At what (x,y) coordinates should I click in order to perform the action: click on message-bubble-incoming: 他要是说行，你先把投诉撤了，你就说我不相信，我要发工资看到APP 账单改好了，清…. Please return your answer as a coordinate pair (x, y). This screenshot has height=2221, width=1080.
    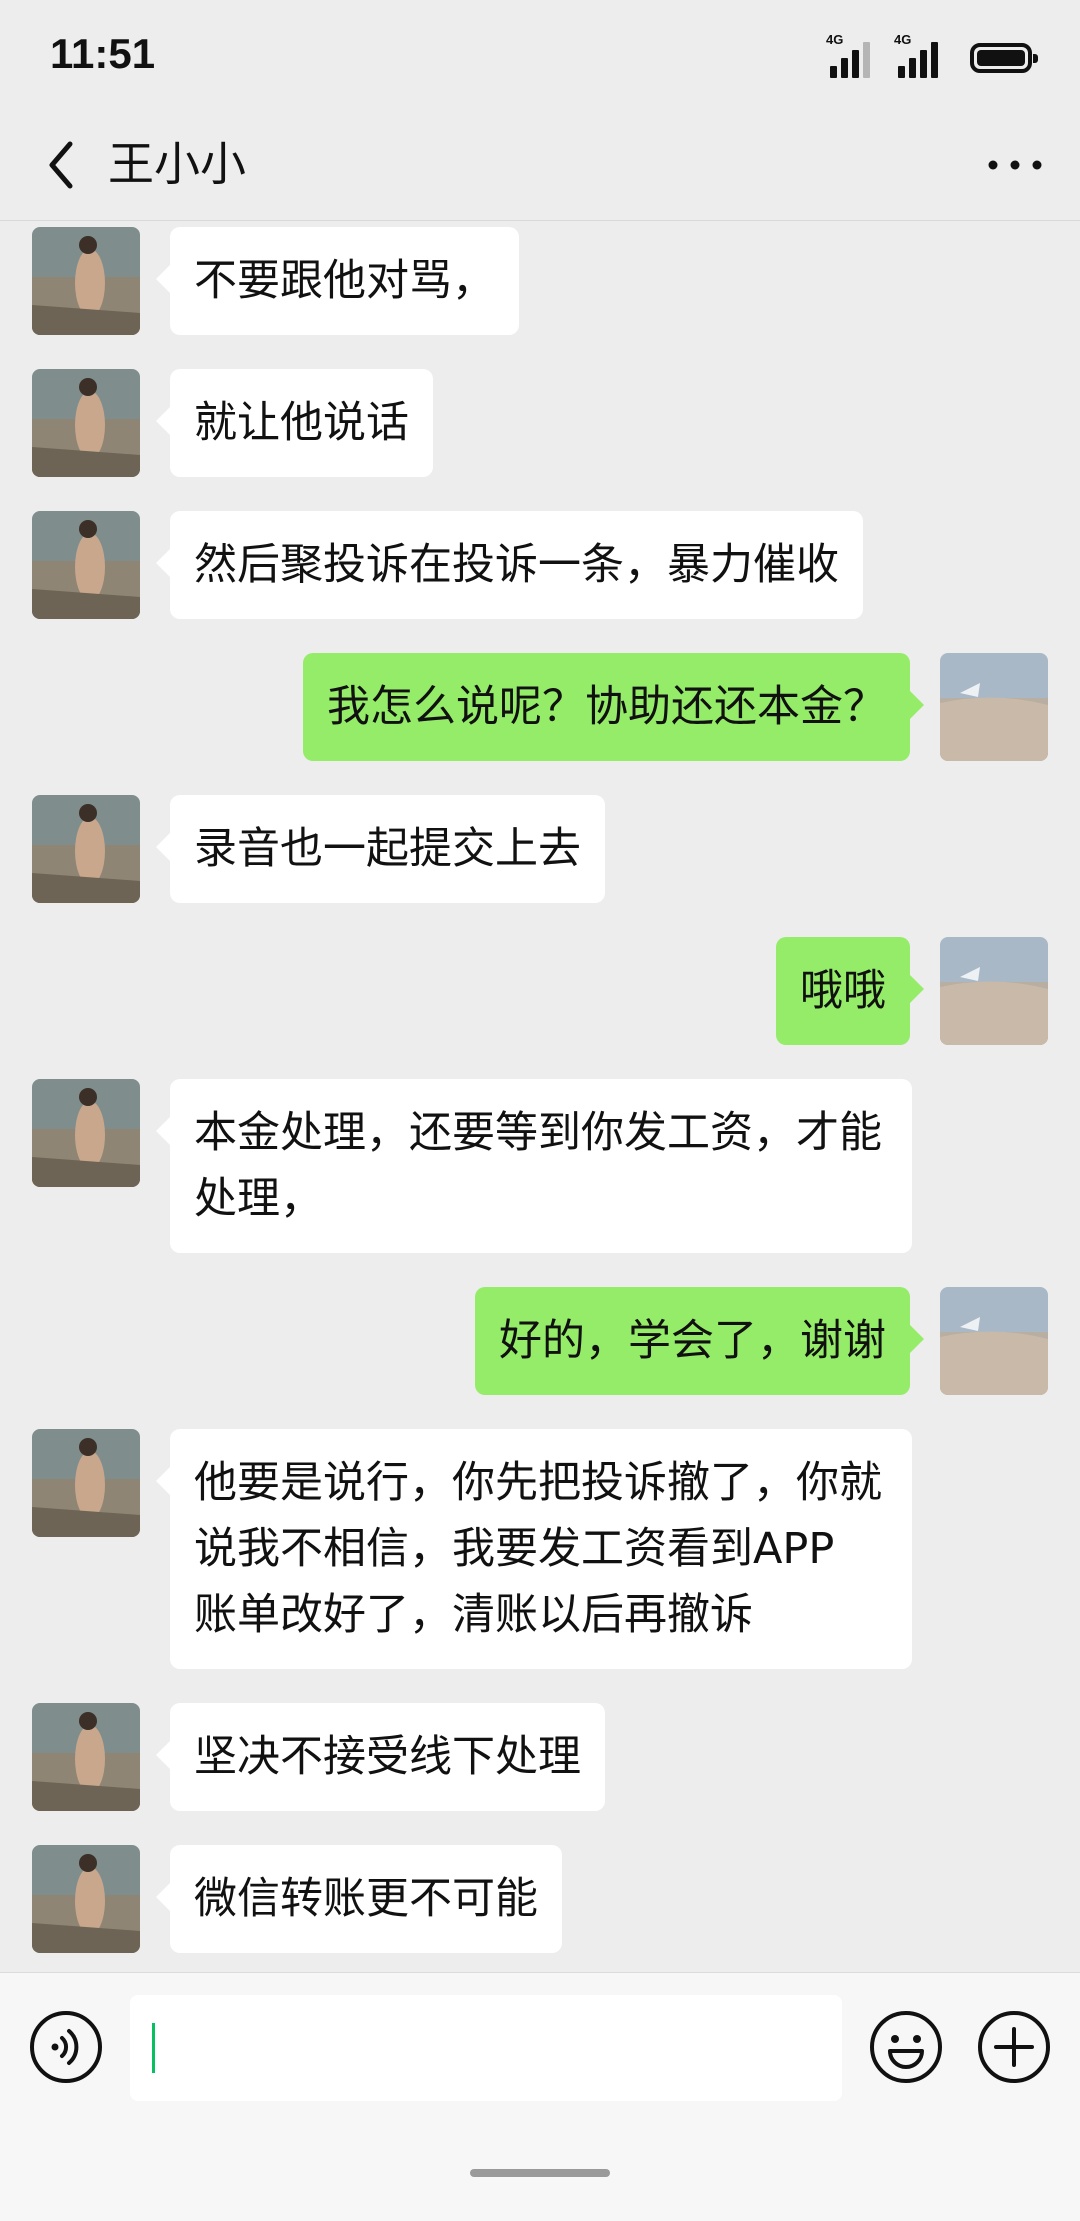
    Looking at the image, I should click on (534, 1549).